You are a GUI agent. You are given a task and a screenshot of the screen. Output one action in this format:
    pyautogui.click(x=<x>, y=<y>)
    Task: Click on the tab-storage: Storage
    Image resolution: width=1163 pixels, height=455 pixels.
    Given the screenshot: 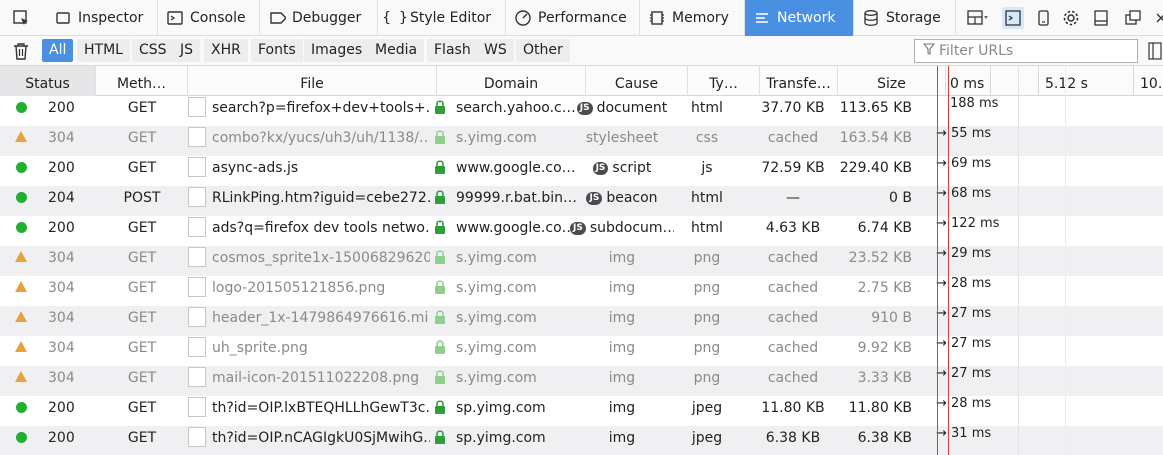 What is the action you would take?
    pyautogui.click(x=905, y=18)
    